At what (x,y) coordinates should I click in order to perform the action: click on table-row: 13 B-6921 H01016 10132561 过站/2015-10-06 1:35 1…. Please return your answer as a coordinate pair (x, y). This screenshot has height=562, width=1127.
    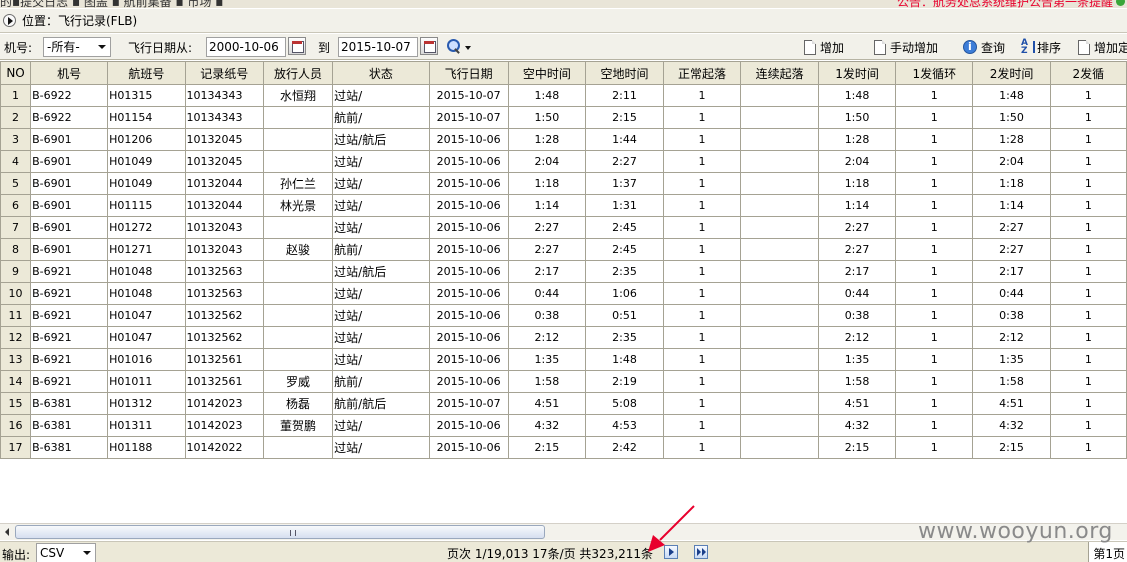
    Looking at the image, I should click on (563, 359).